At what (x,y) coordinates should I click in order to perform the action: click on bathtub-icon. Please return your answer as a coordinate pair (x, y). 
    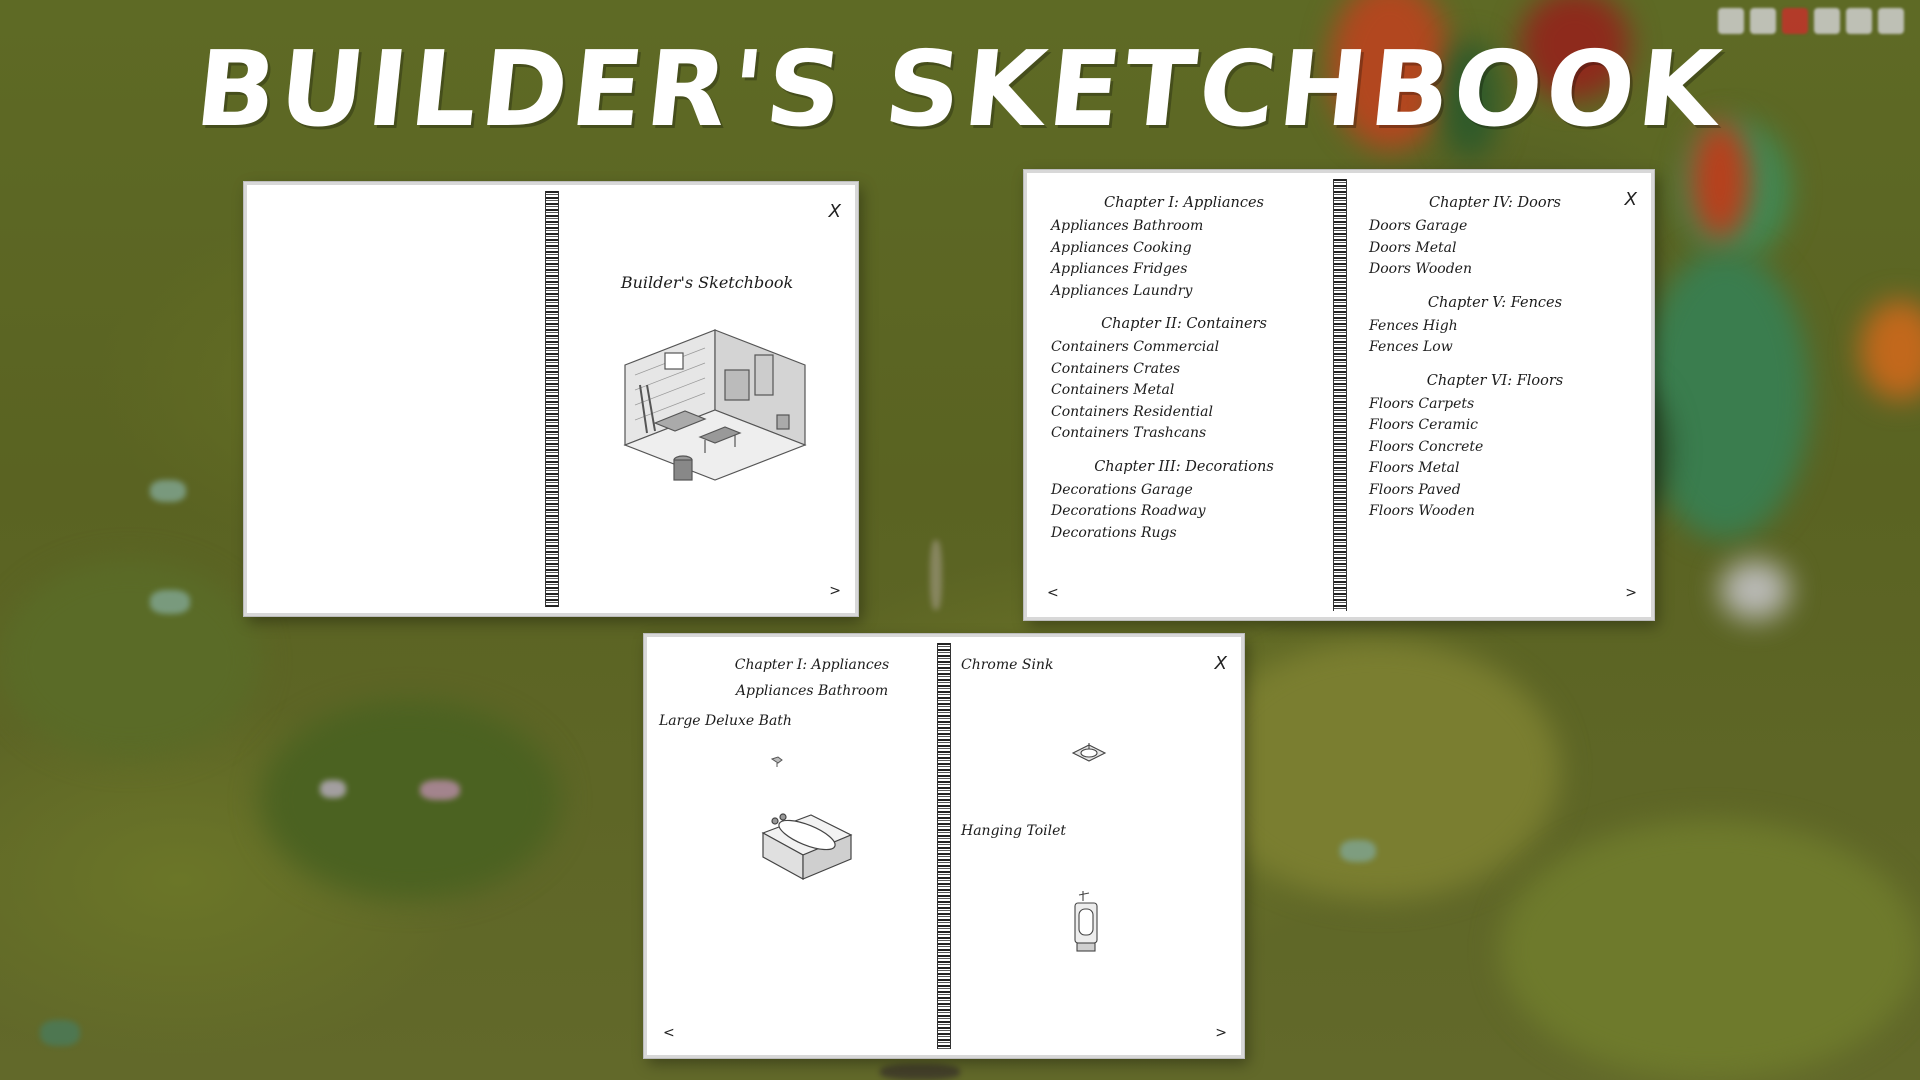
    Looking at the image, I should click on (807, 845).